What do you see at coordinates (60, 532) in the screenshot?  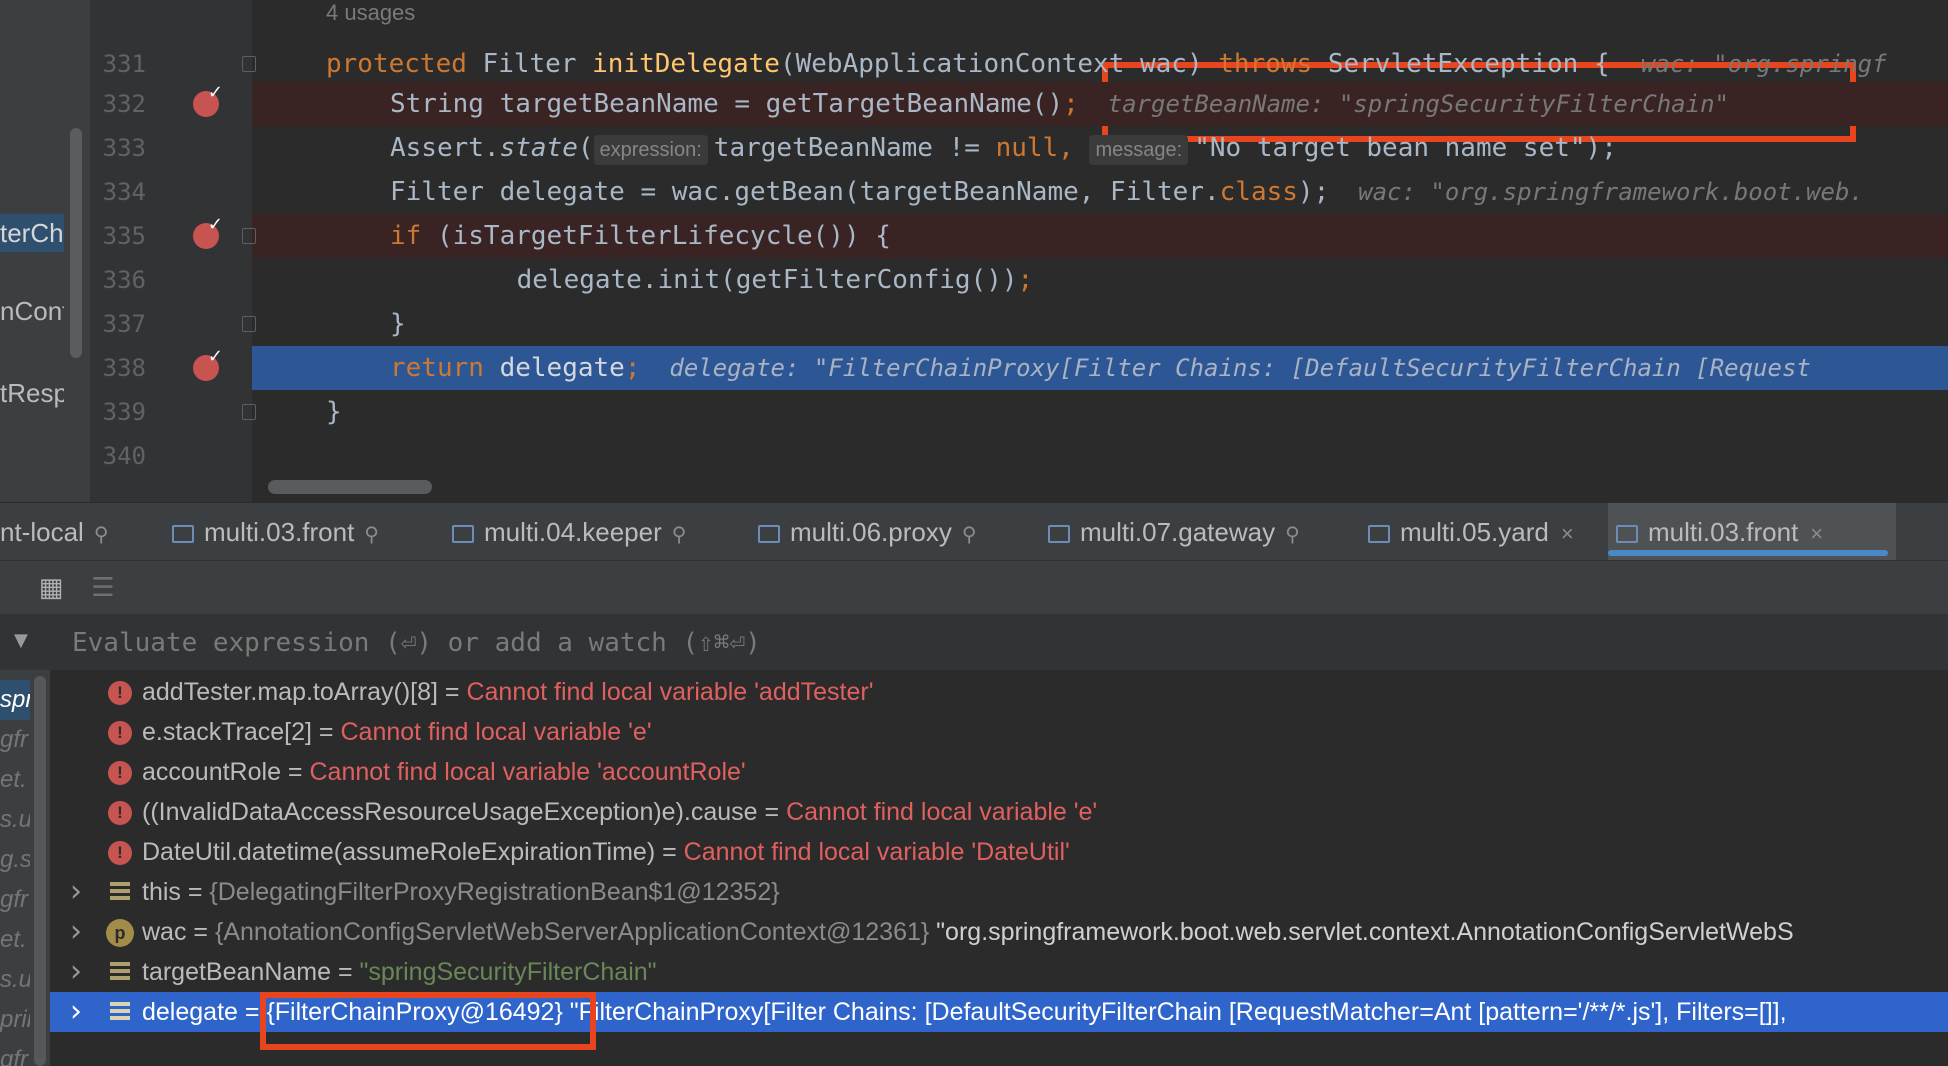 I see `tab-0: nt-local ⚲` at bounding box center [60, 532].